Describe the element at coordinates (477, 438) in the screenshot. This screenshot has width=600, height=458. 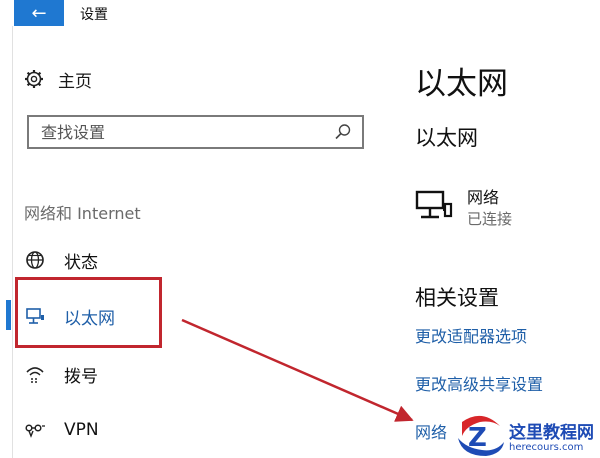
I see `svg-text: Z` at that location.